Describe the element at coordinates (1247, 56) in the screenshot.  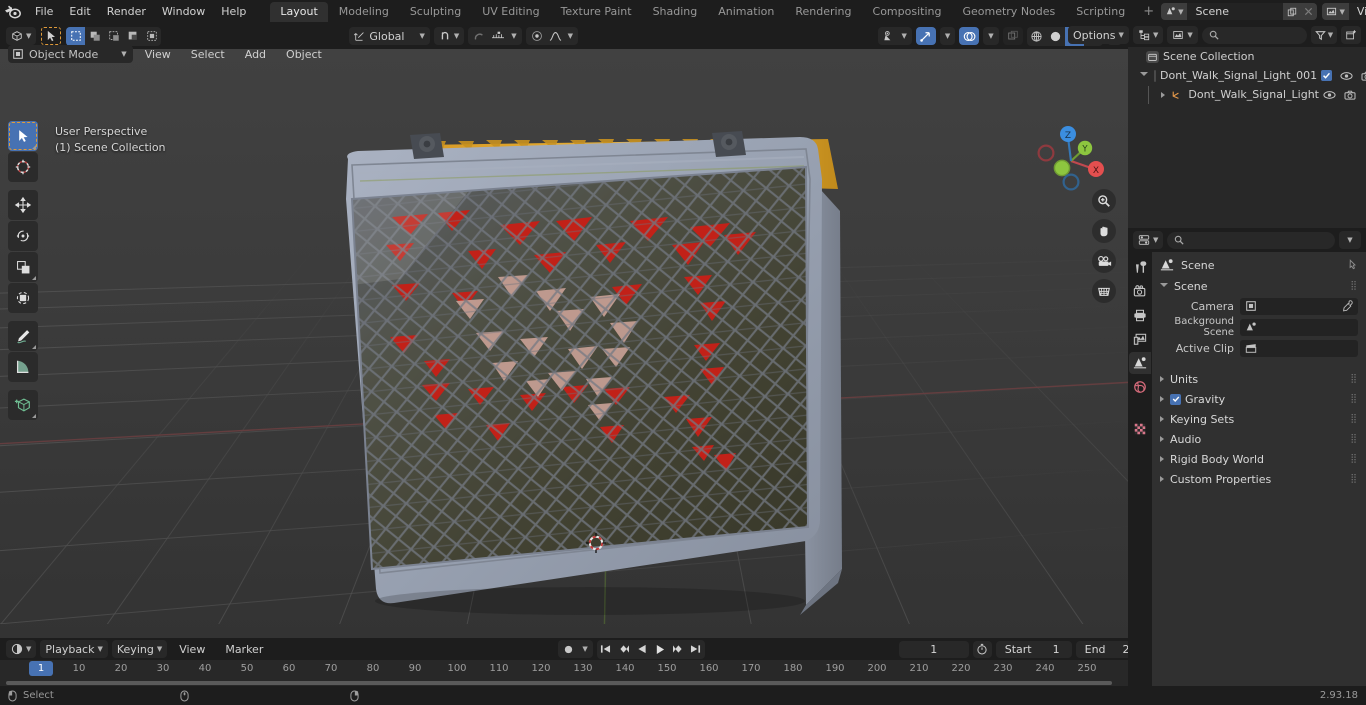
I see `outliner-row-scene-collection: Scene Collection` at that location.